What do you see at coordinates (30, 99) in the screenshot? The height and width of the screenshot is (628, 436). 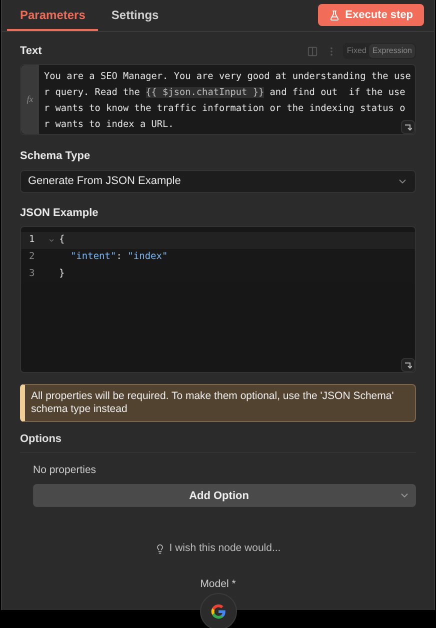 I see `fx-label: fx` at bounding box center [30, 99].